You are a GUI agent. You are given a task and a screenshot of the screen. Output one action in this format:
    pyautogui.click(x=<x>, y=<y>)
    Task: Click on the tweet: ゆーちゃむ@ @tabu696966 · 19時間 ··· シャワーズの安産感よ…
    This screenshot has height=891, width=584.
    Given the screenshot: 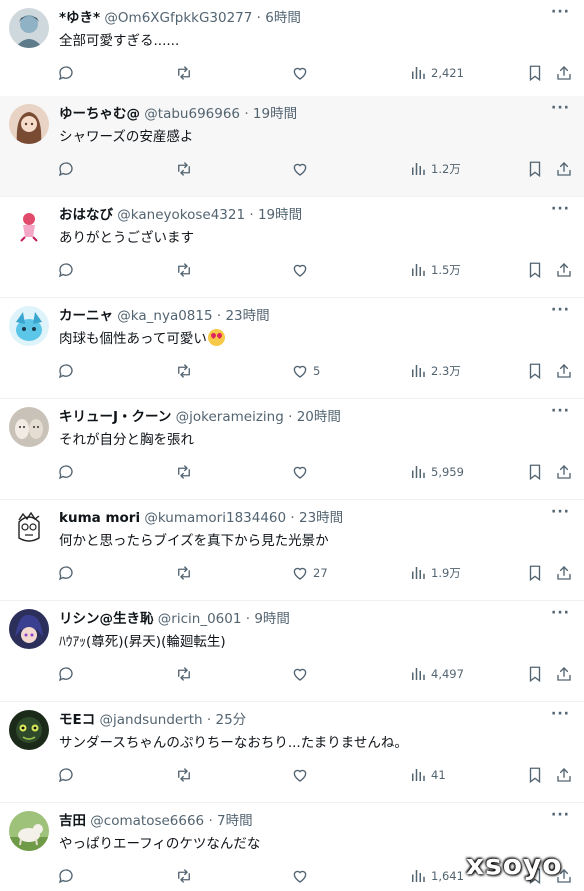 What is the action you would take?
    pyautogui.click(x=292, y=146)
    